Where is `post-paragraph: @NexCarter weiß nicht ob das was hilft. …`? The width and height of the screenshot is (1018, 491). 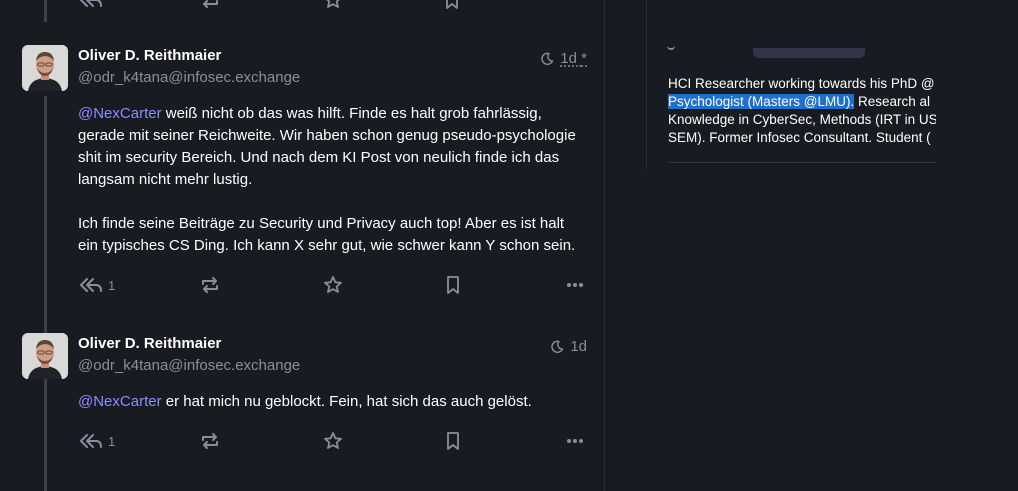 post-paragraph: @NexCarter weiß nicht ob das was hilft. … is located at coordinates (333, 147).